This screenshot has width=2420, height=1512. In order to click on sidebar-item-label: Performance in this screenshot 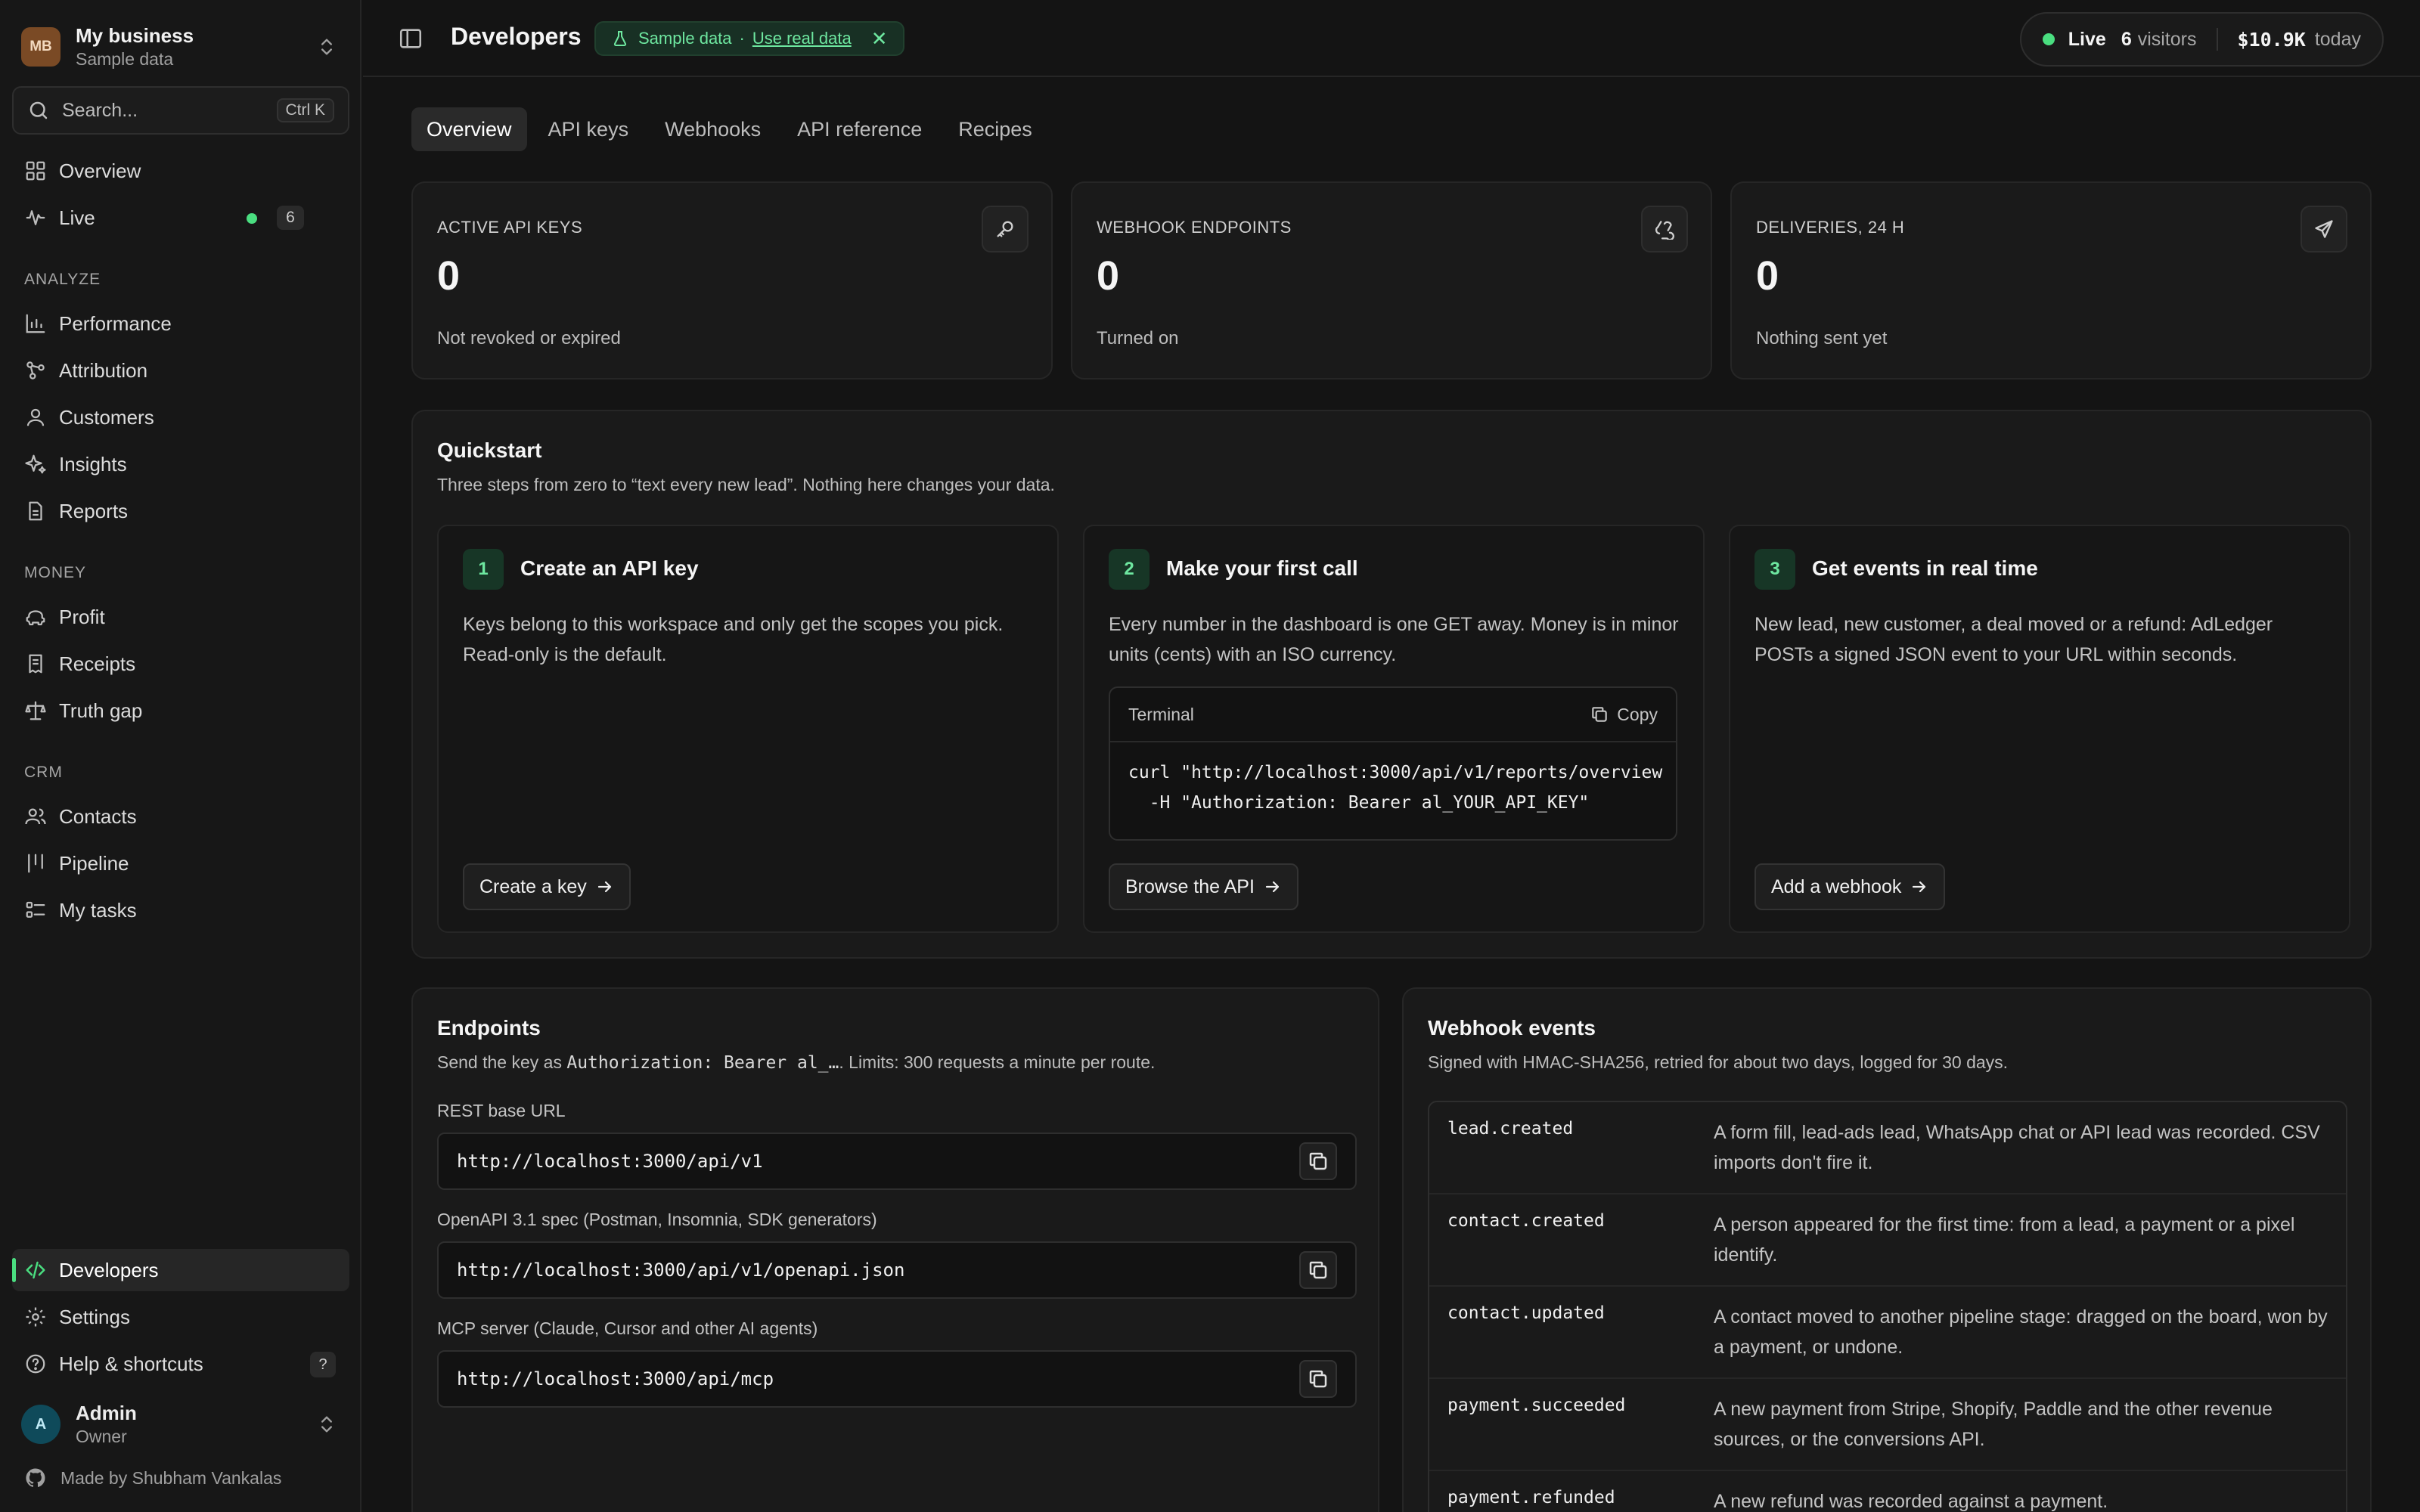, I will do `click(115, 323)`.